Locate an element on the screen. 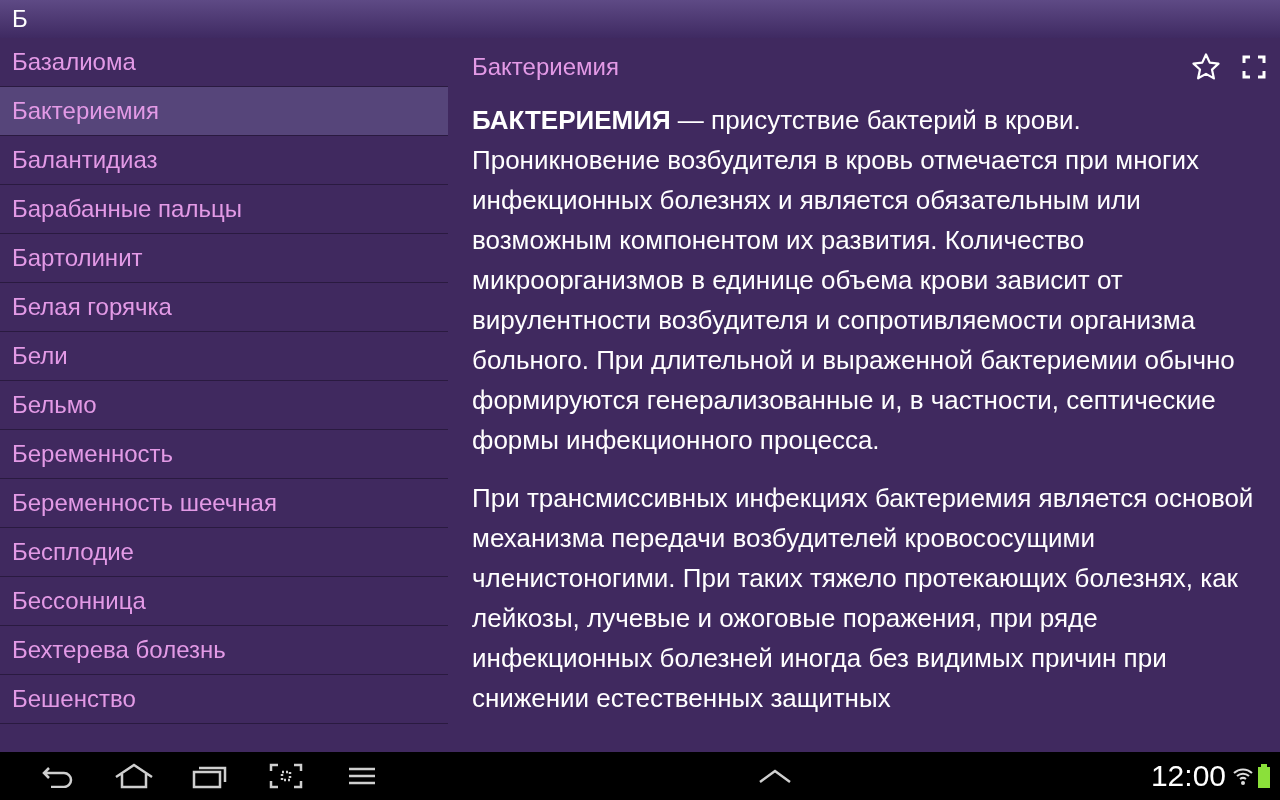 This screenshot has height=800, width=1280. list-item: Белая горячка is located at coordinates (224, 307).